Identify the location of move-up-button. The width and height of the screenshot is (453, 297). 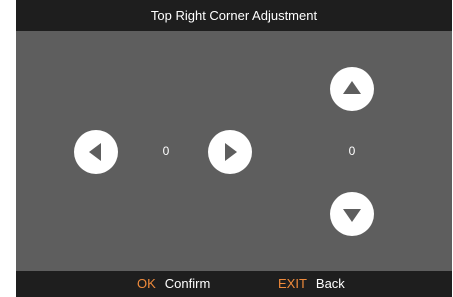
(352, 89).